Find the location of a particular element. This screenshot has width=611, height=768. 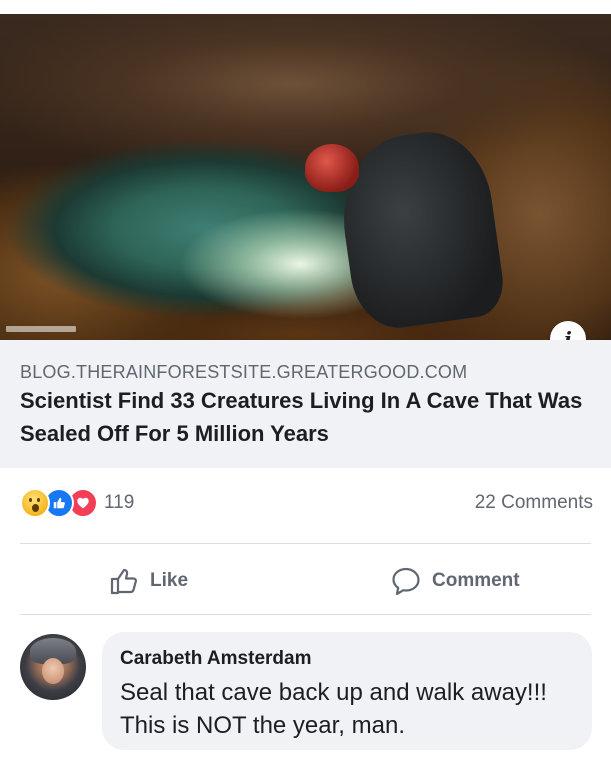

avatar is located at coordinates (53, 667).